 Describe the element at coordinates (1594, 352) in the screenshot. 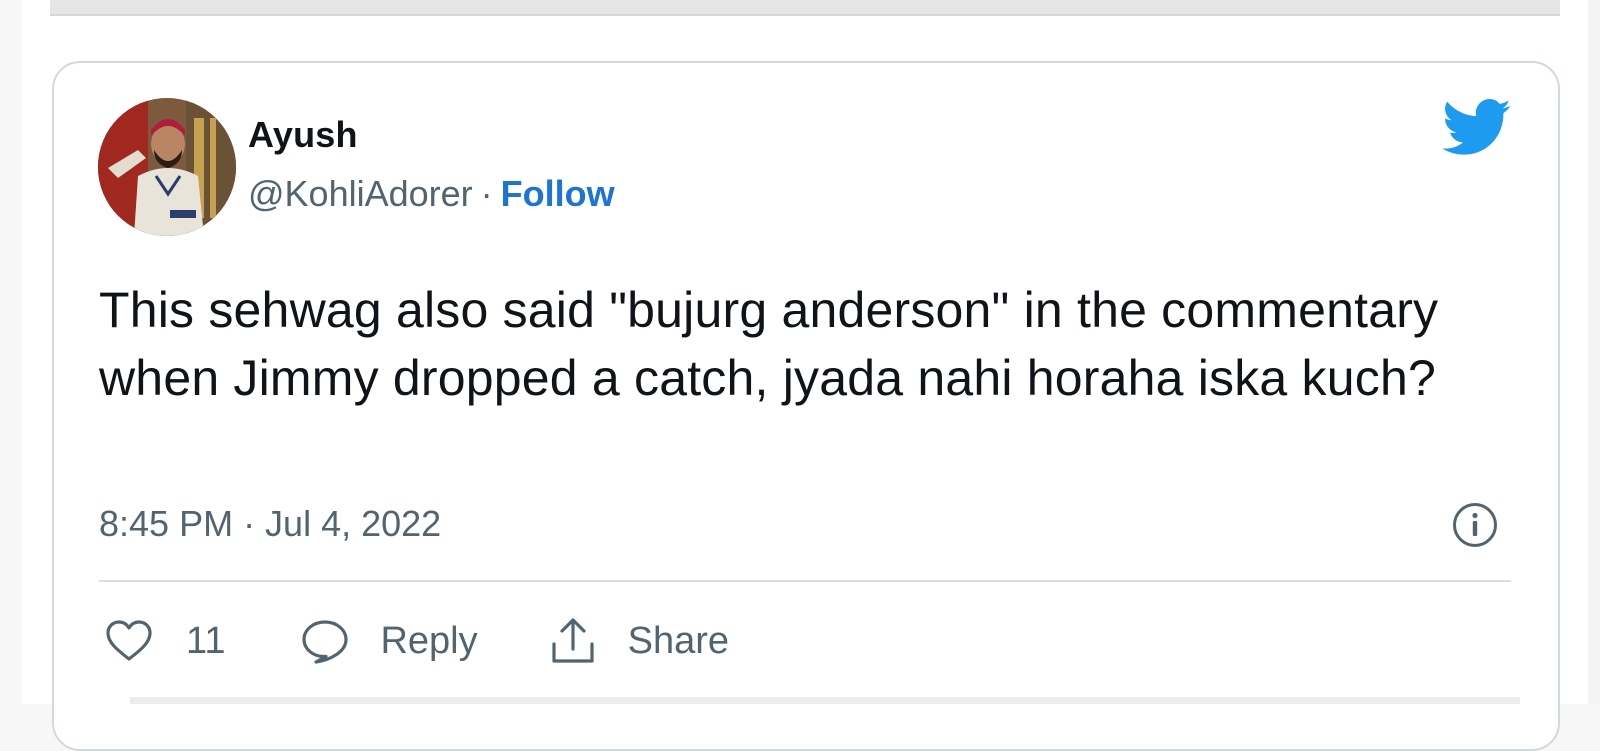

I see `scrollbar-track` at that location.